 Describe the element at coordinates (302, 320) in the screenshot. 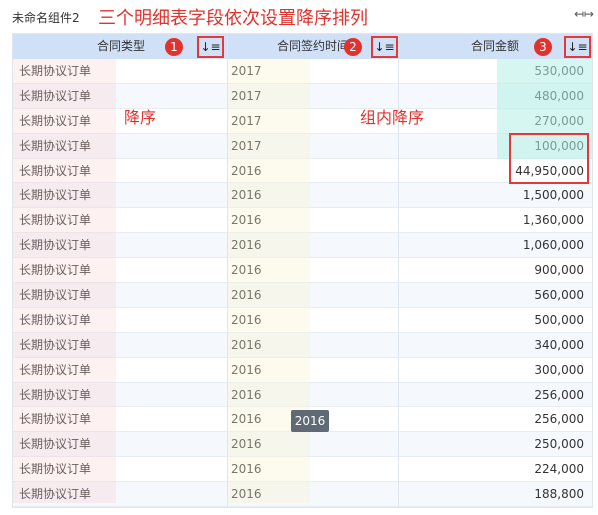

I see `table-row: 长期协议订单 2016 500,000` at that location.